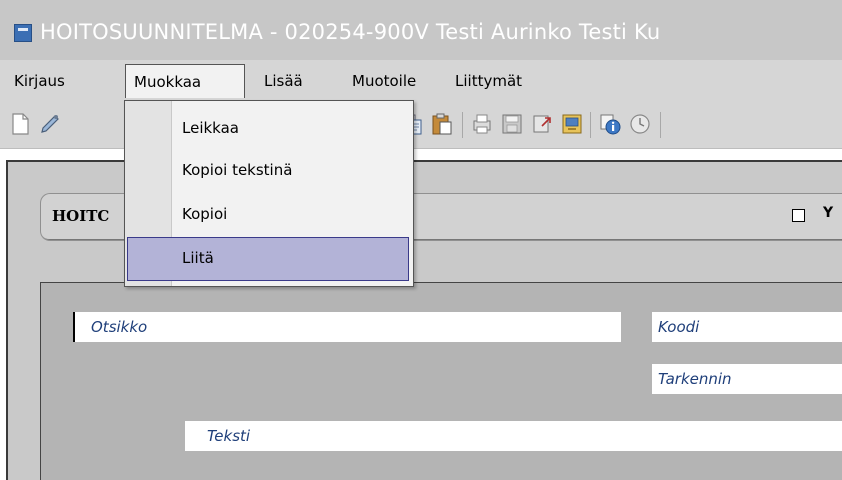 The height and width of the screenshot is (480, 842). I want to click on app-icon, so click(23, 33).